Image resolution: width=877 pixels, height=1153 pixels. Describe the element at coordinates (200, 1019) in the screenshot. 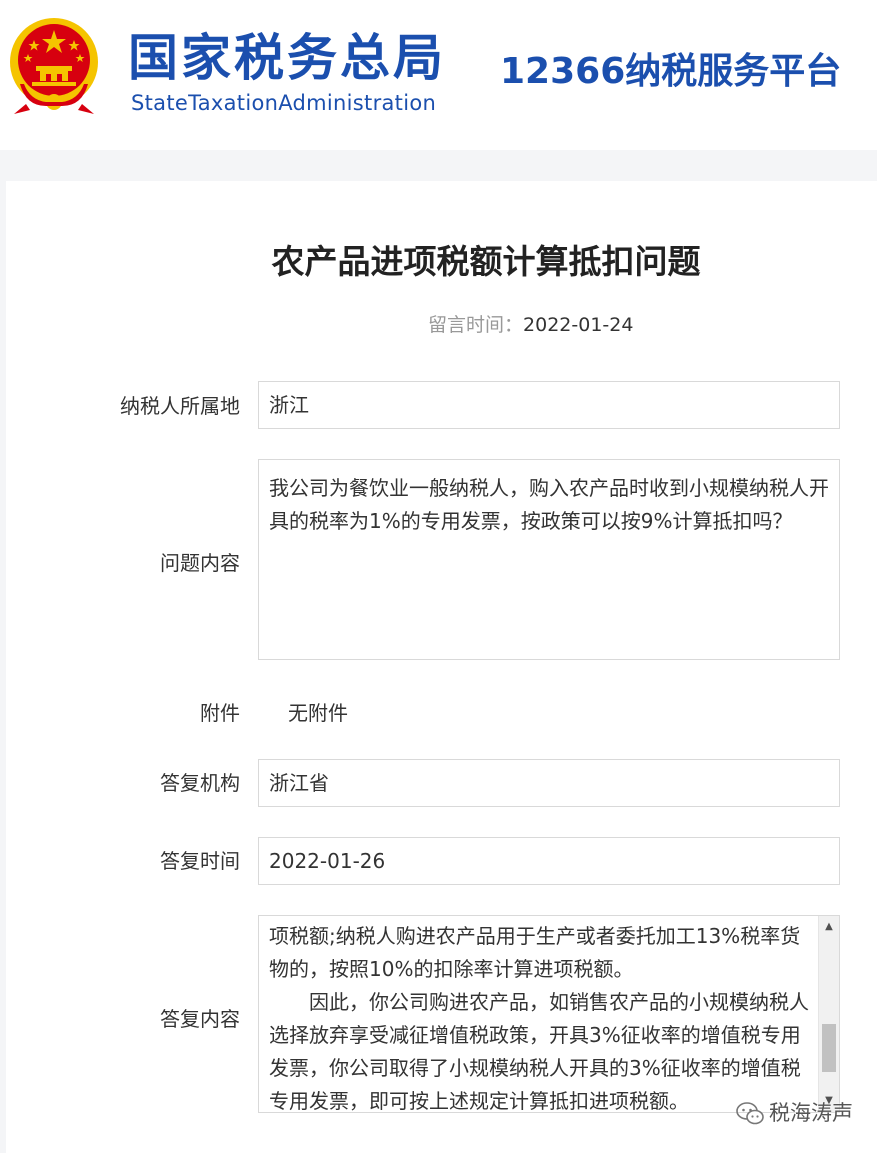

I see `reply-content-label: 答复内容` at that location.